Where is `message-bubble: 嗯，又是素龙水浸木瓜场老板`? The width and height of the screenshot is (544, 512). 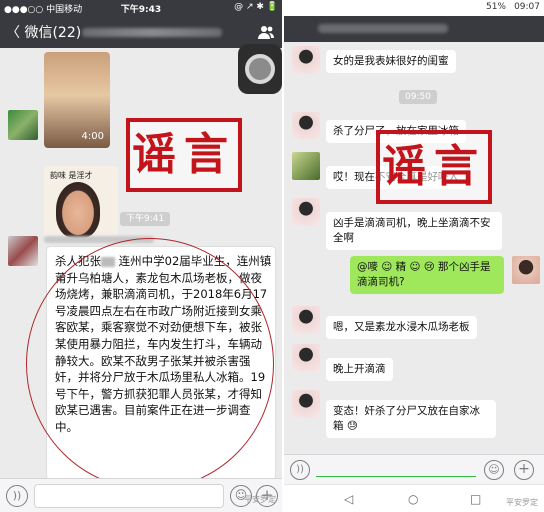
message-bubble: 嗯，又是素龙水浸木瓜场老板 is located at coordinates (401, 327).